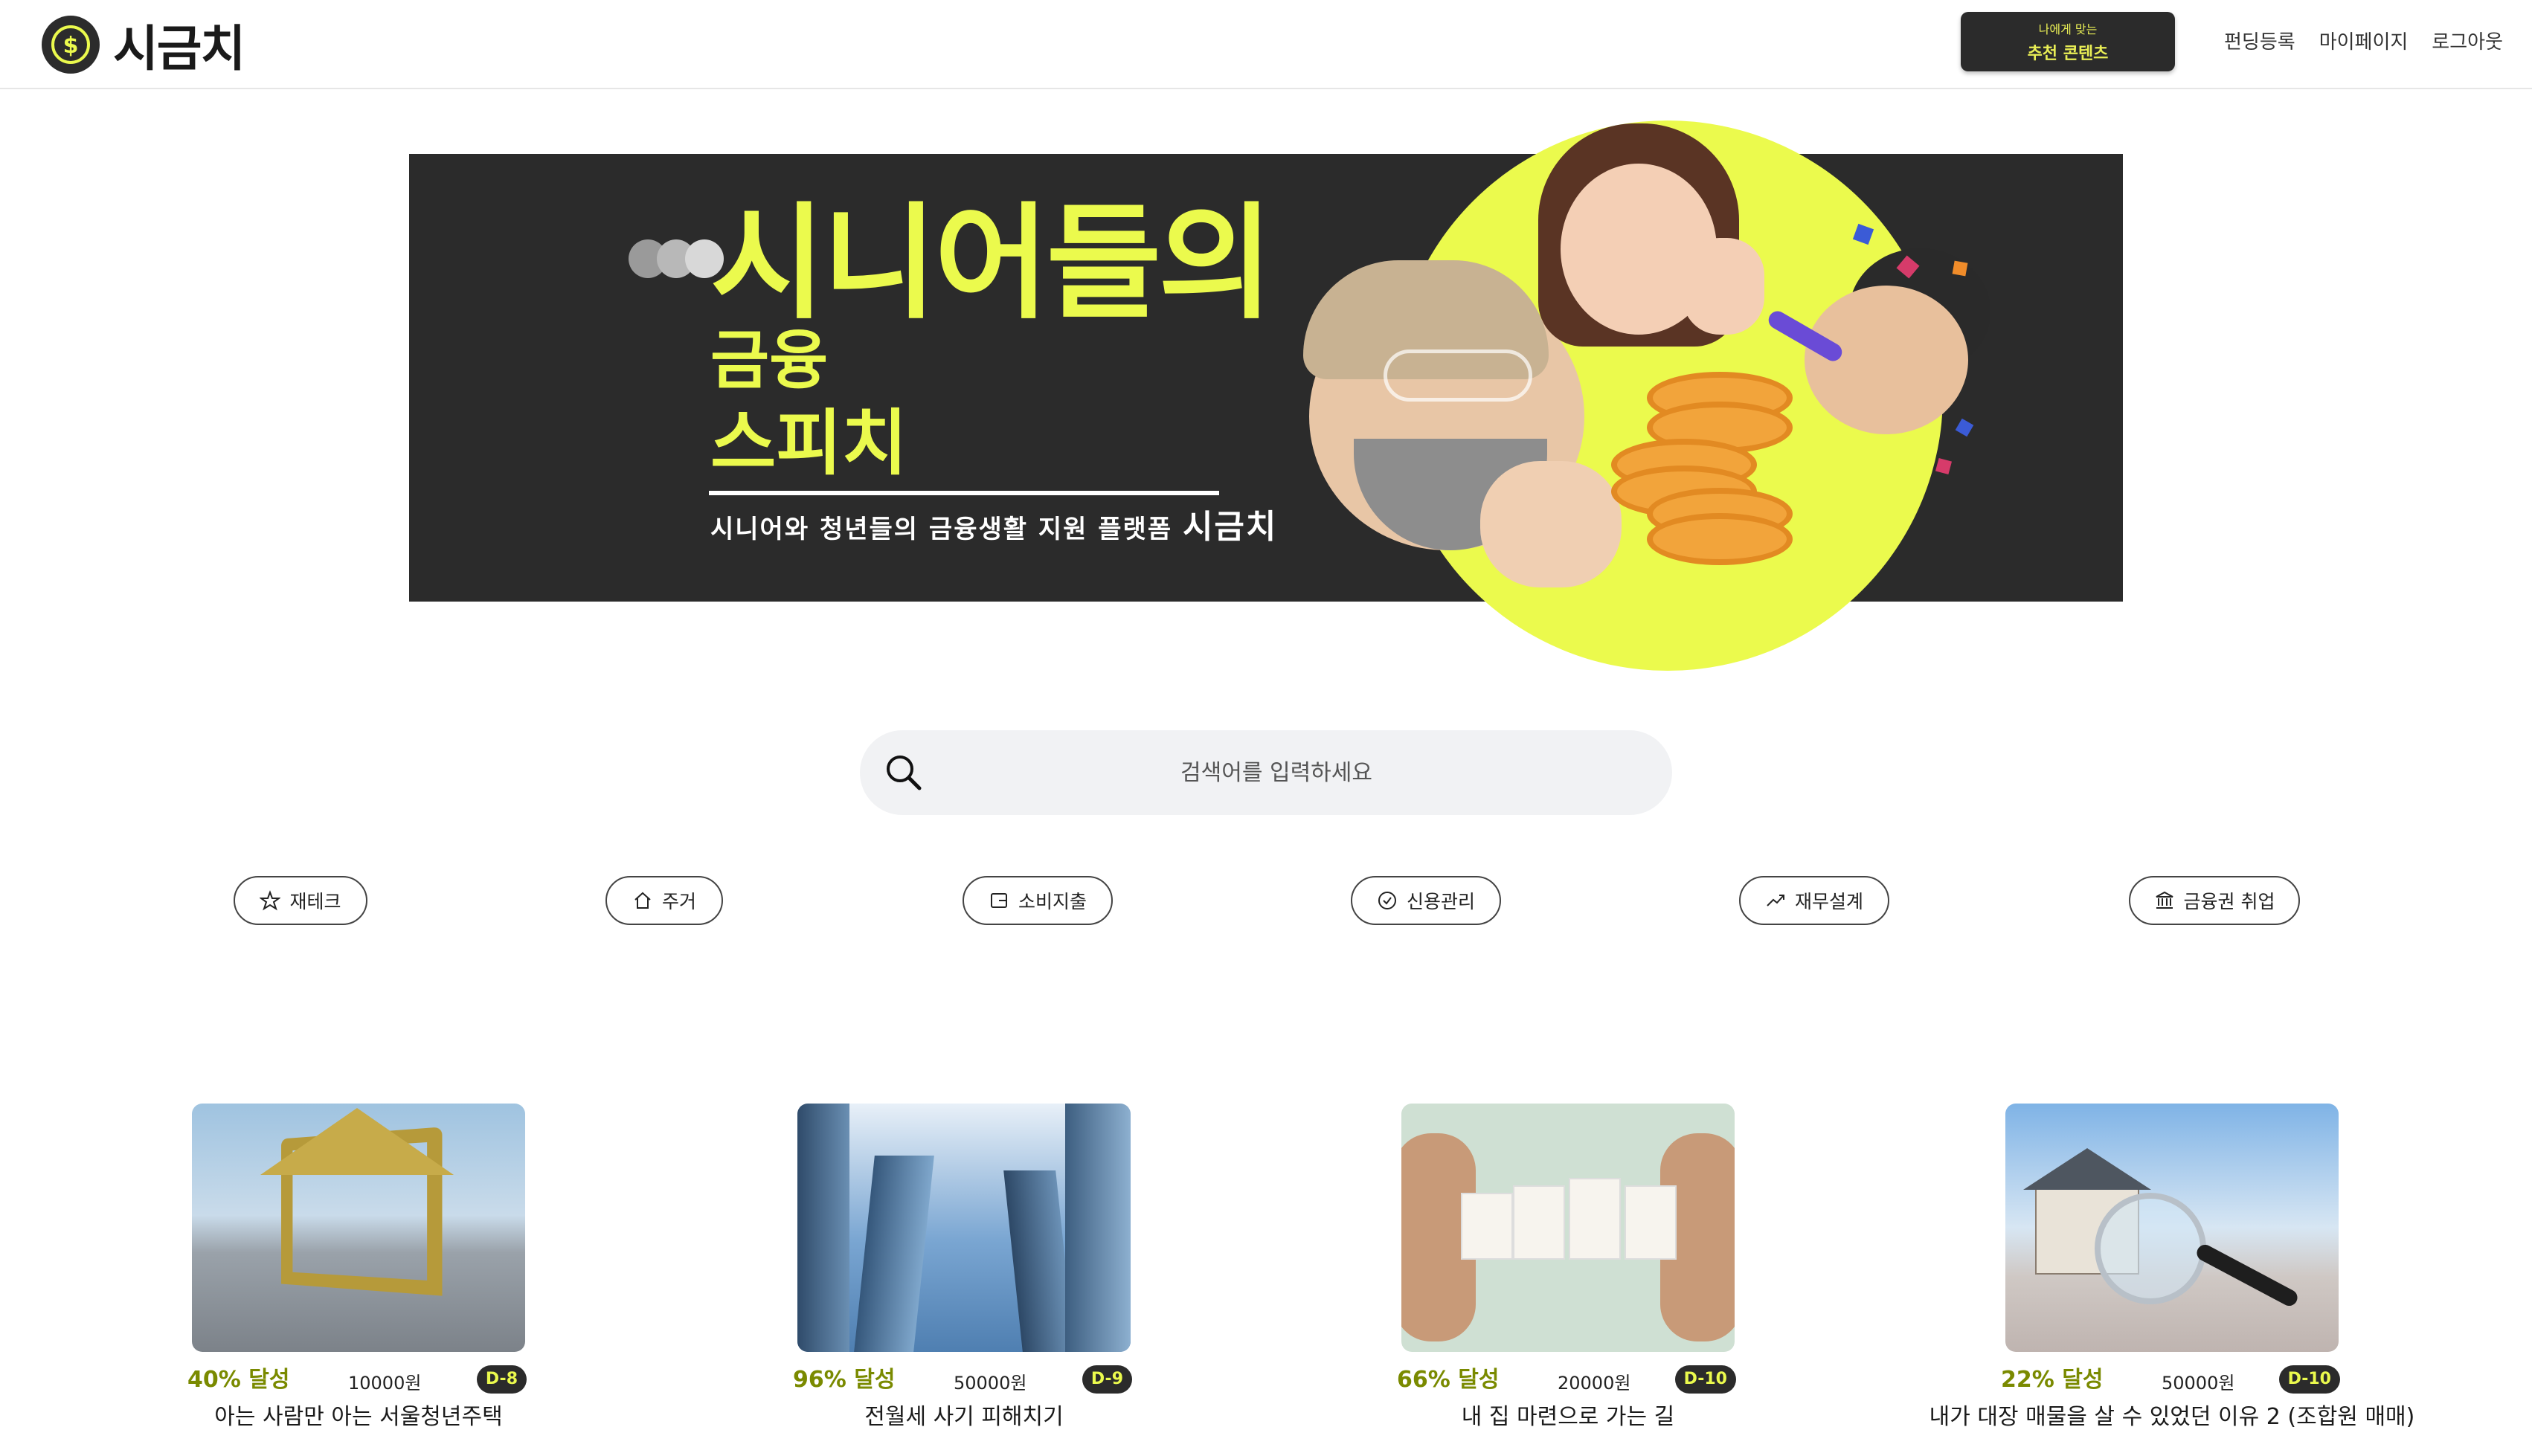 The image size is (2532, 1456). What do you see at coordinates (964, 1414) in the screenshot?
I see `card-title: 전월세 사기 피해치기` at bounding box center [964, 1414].